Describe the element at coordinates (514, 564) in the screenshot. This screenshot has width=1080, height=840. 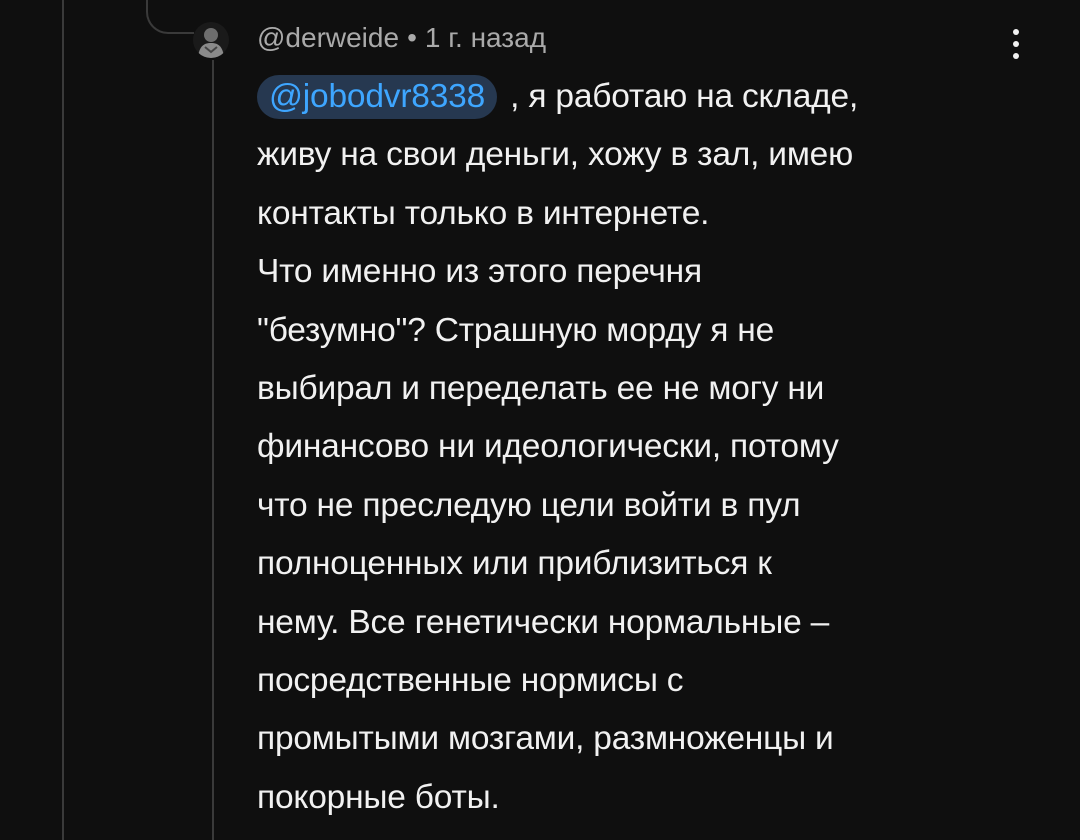
I see `comment-line: полноценных или приблизиться к` at that location.